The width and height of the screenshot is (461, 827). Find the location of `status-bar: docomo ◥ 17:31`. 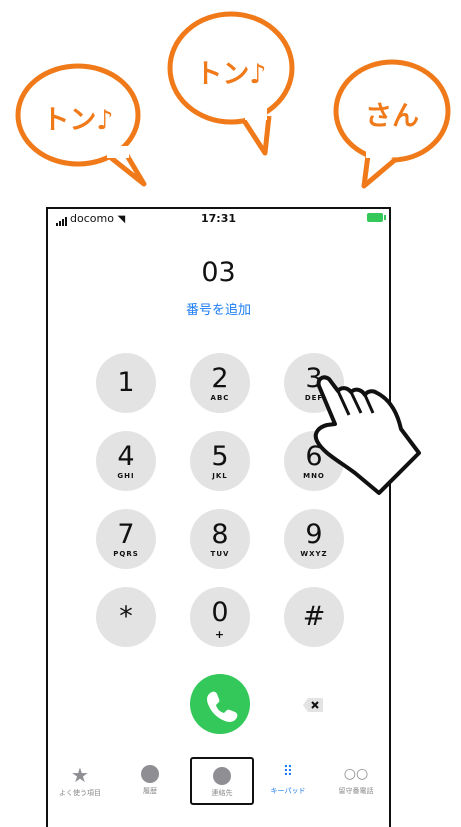

status-bar: docomo ◥ 17:31 is located at coordinates (218, 219).